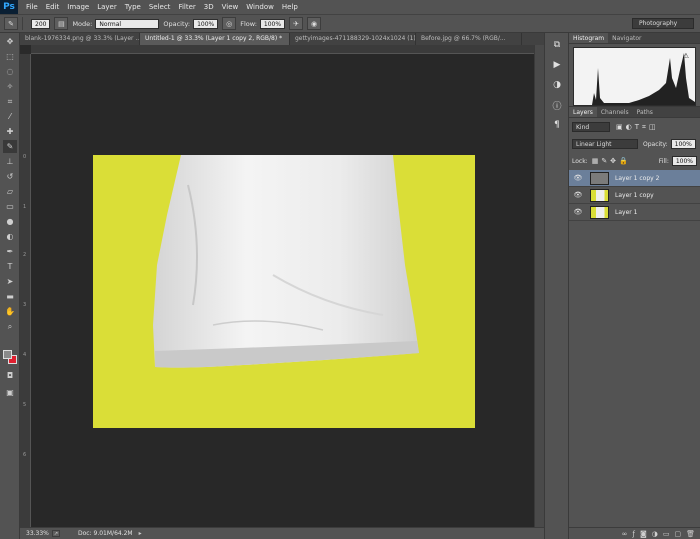  Describe the element at coordinates (626, 38) in the screenshot. I see `tab-navigator: Navigator` at that location.